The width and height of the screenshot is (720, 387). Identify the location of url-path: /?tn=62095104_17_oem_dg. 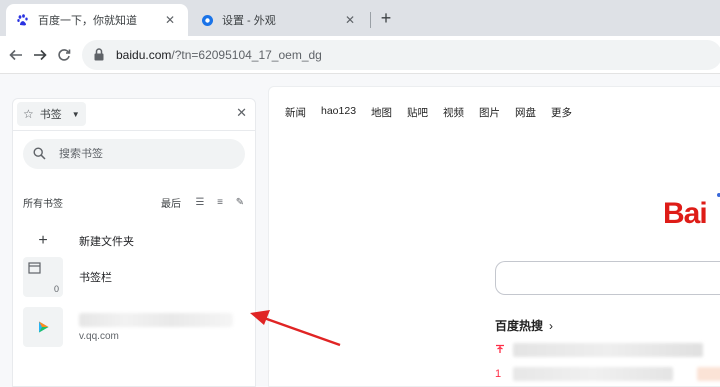
(246, 55).